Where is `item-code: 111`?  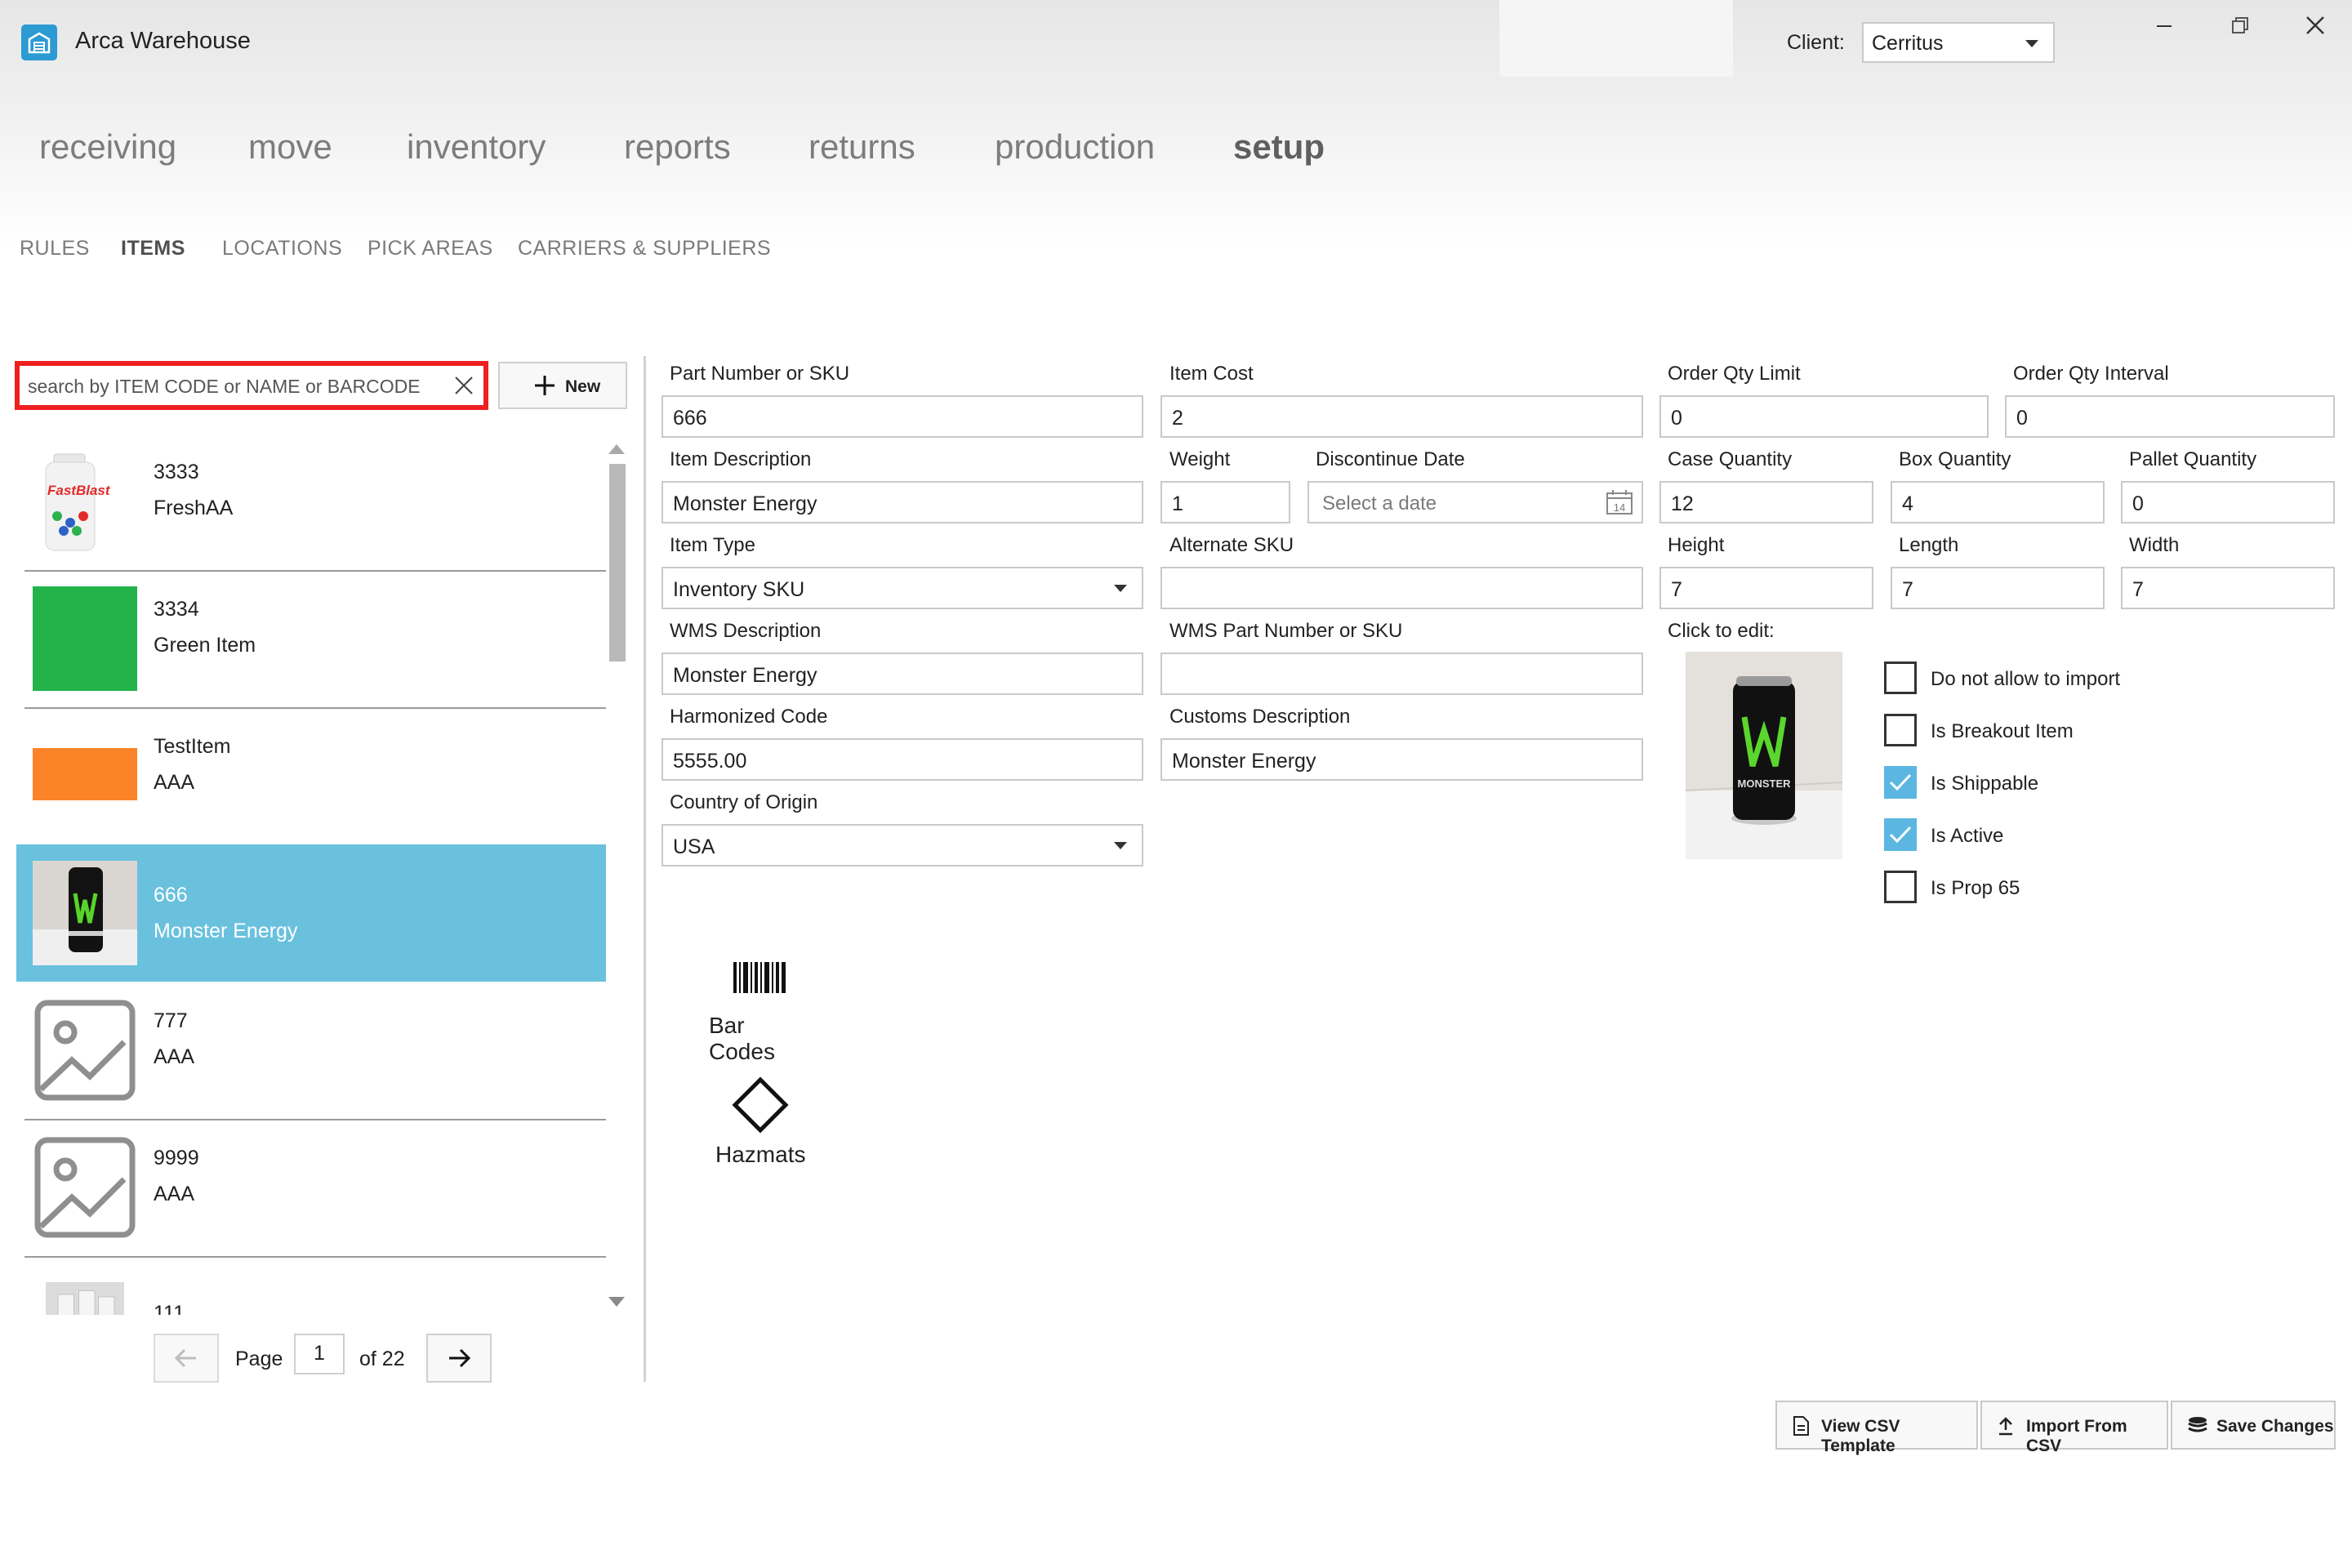 item-code: 111 is located at coordinates (169, 1308).